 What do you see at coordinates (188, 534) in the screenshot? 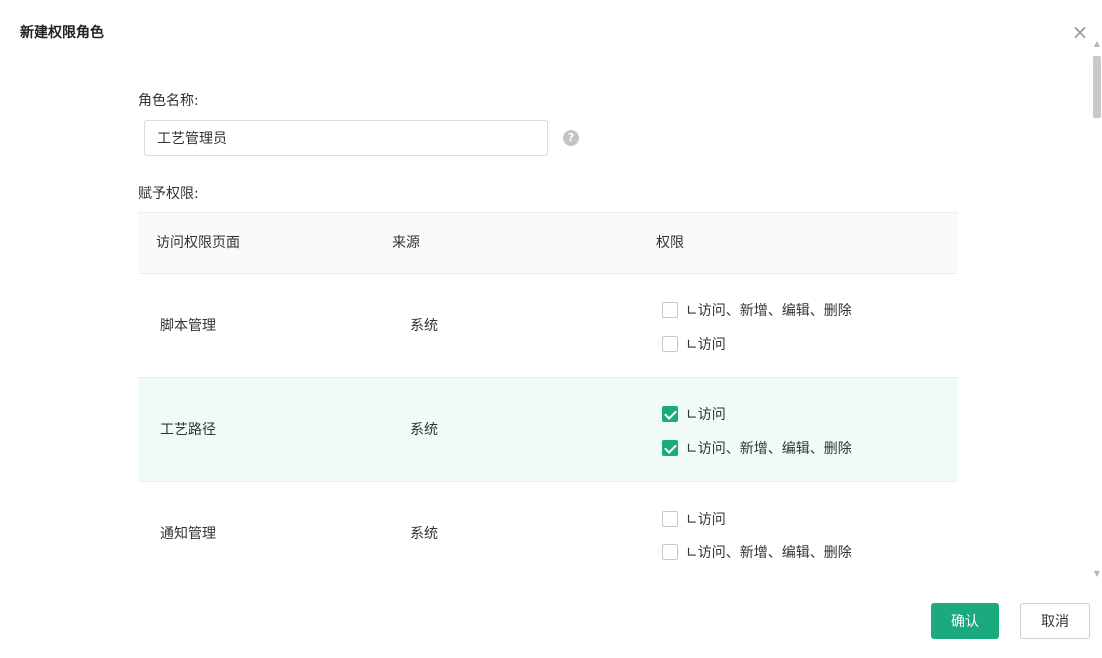
I see `row-page-name: 通知管理` at bounding box center [188, 534].